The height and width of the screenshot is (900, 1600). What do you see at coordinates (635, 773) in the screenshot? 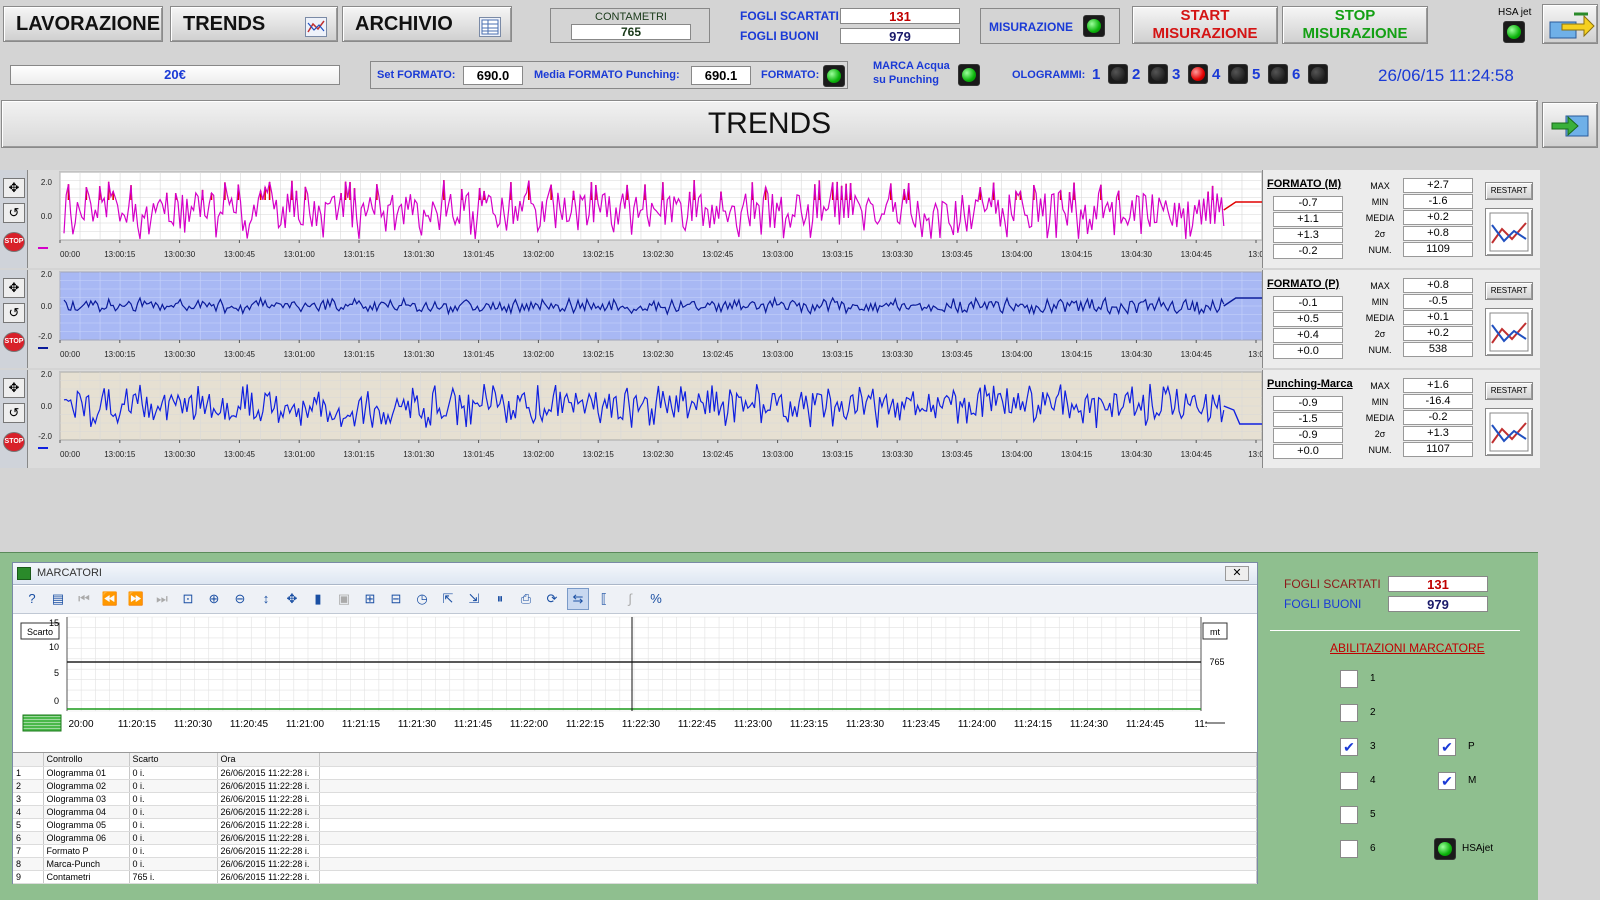
I see `table-row: 1 Ologramma 01 0 i. 26/06/2015 11:22:28 i.` at bounding box center [635, 773].